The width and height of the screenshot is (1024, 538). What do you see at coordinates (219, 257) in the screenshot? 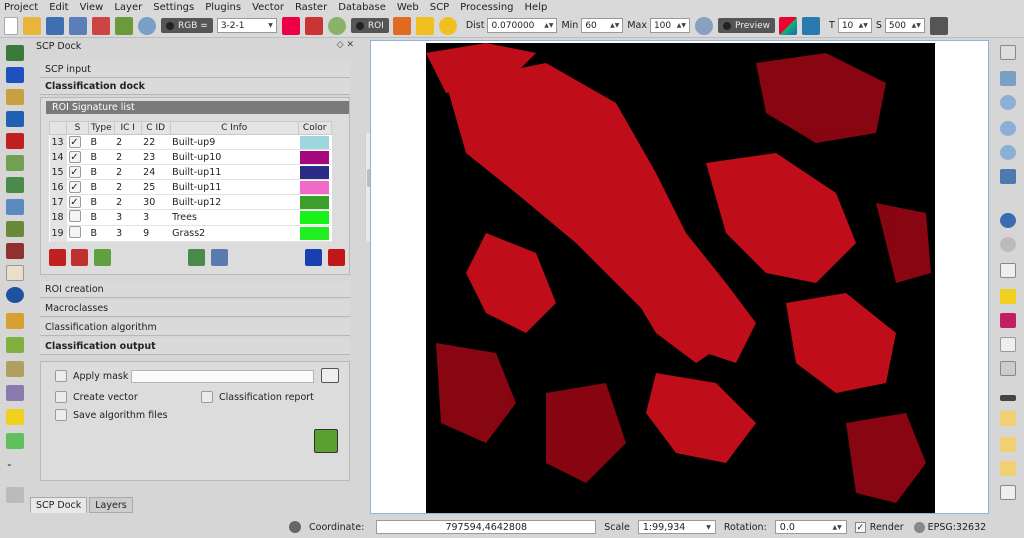
I see `scatter-plot-button-icon` at bounding box center [219, 257].